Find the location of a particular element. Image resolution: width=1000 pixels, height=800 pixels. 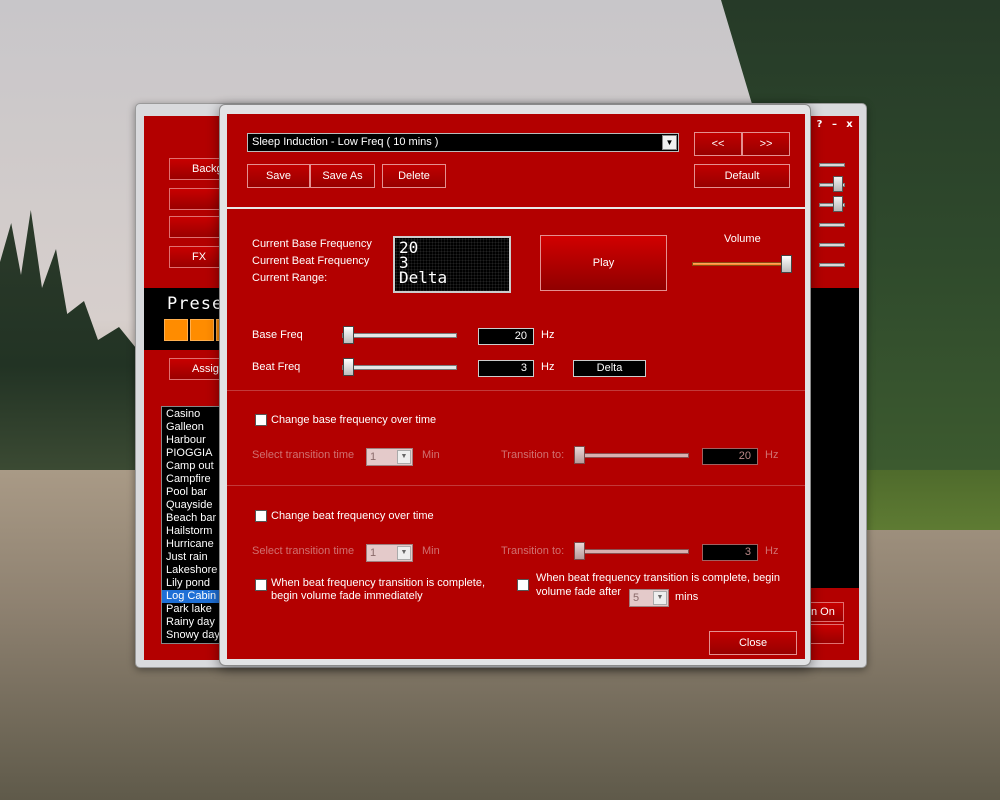

beat-freq-slider-thumb is located at coordinates (348, 367).